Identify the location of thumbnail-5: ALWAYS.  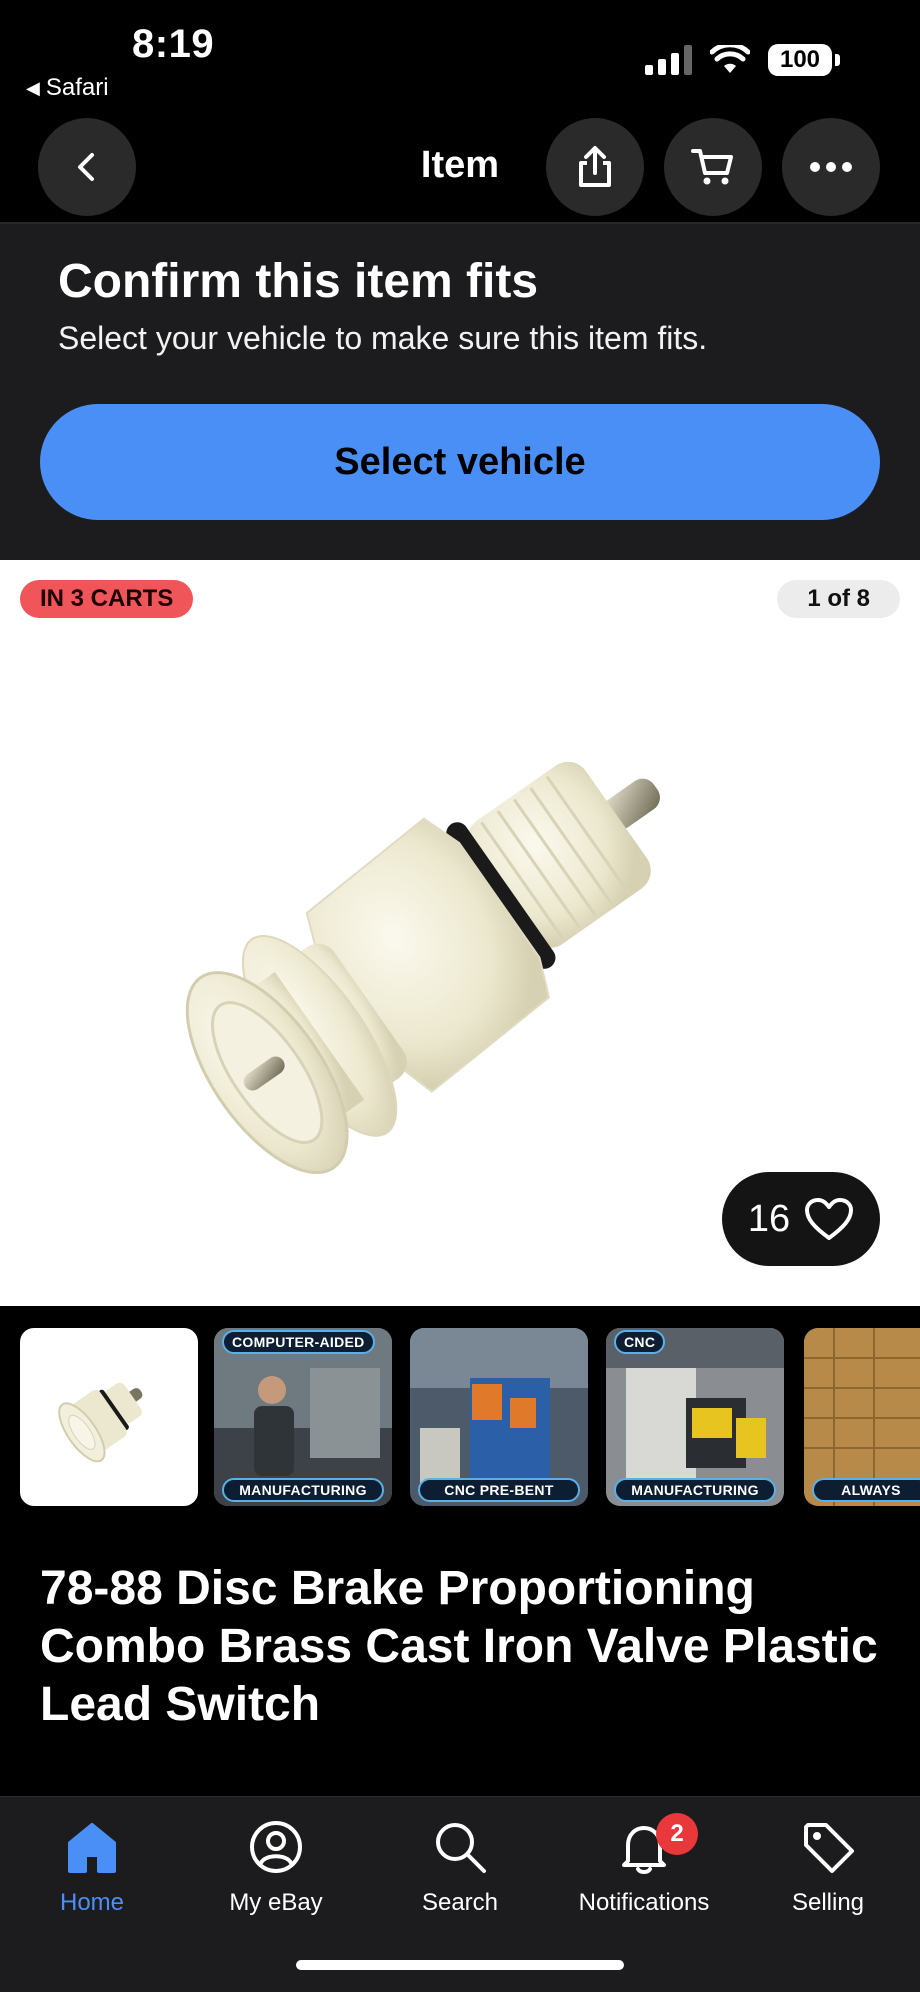
(862, 1417).